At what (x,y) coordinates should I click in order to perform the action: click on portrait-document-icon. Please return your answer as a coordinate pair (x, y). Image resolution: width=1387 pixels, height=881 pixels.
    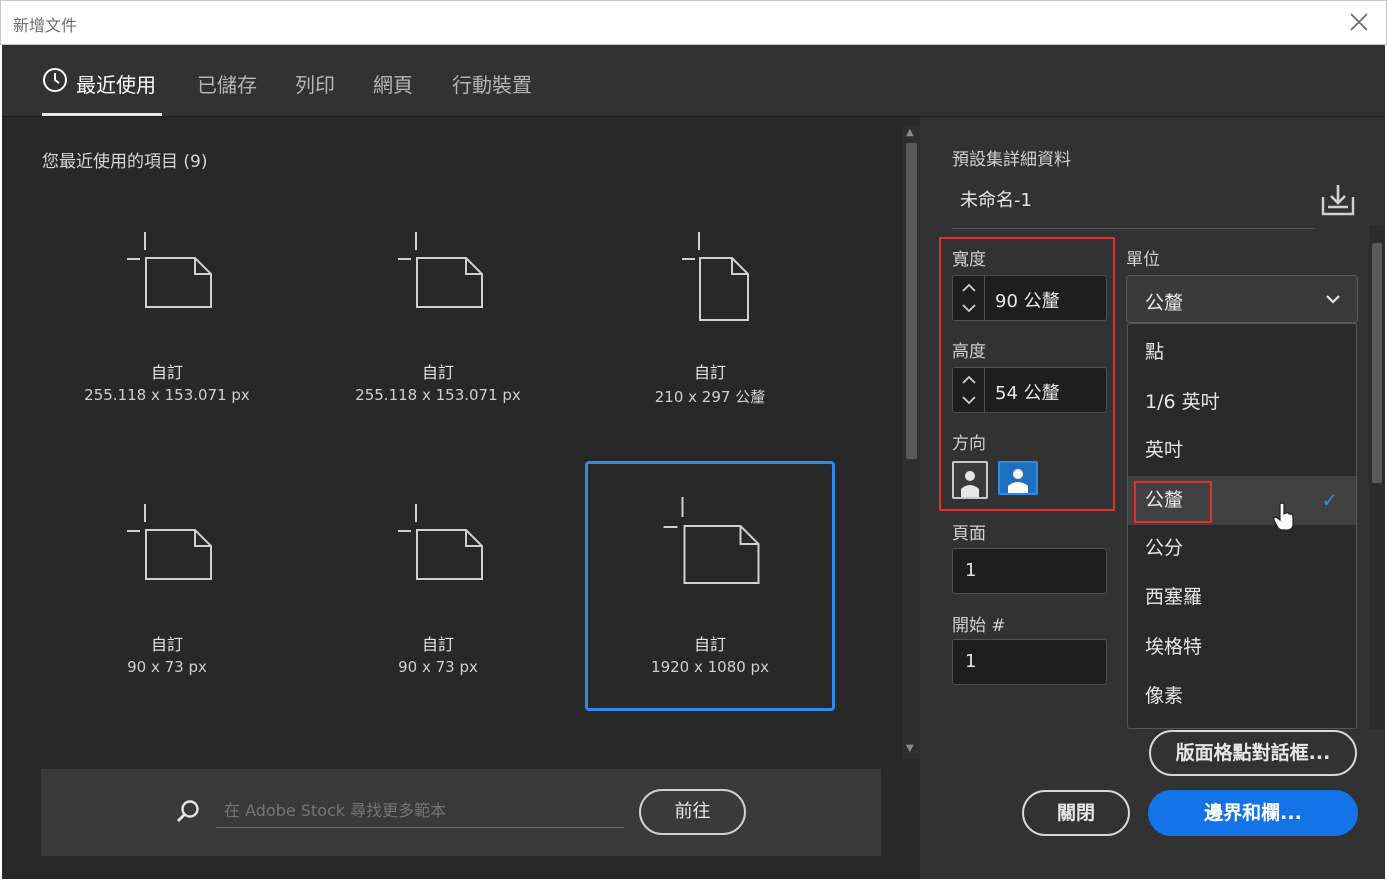
    Looking at the image, I should click on (715, 276).